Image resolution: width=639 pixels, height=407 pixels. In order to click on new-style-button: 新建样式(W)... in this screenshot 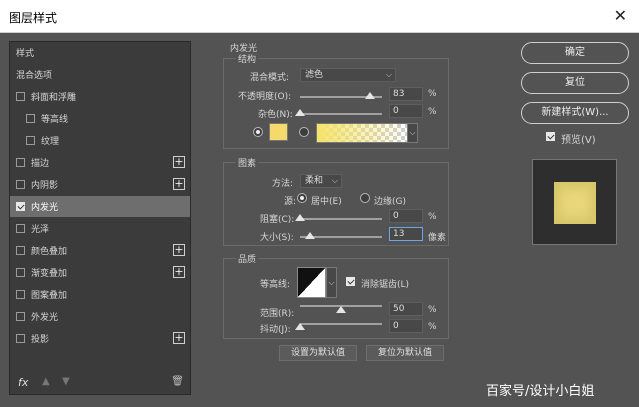, I will do `click(575, 113)`.